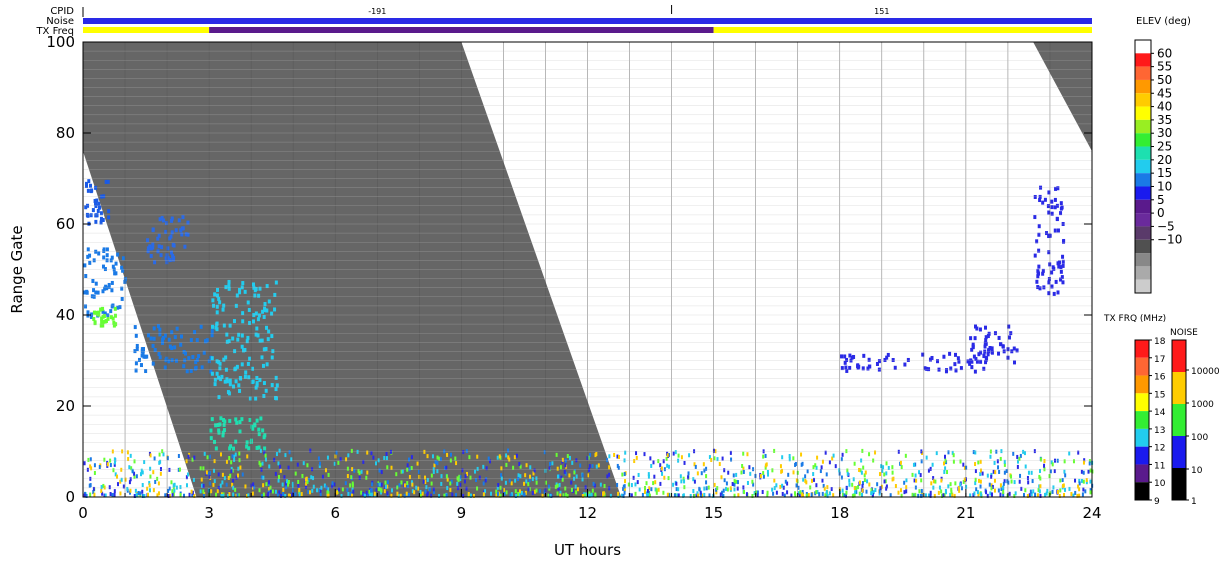 The width and height of the screenshot is (1228, 567). What do you see at coordinates (1164, 147) in the screenshot?
I see `colorbar-label: 25` at bounding box center [1164, 147].